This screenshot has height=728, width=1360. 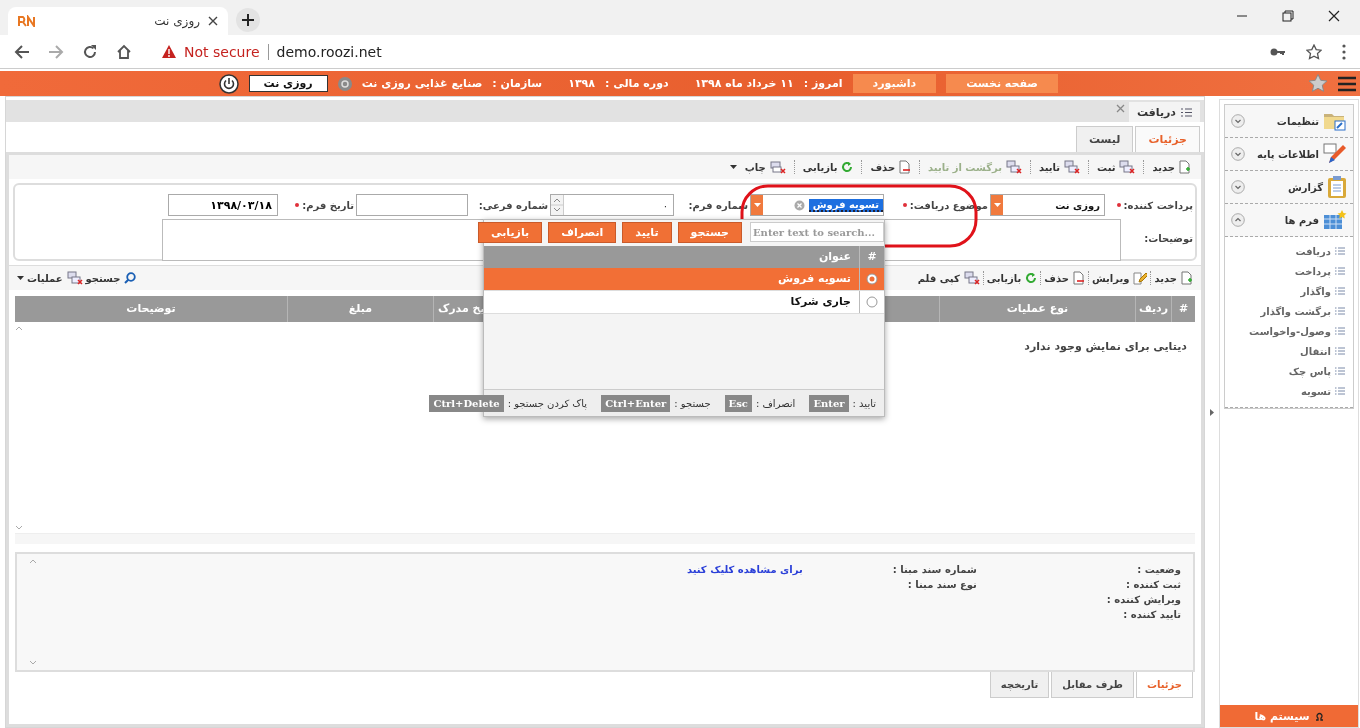 I want to click on sidebar-item: واگذار, so click(x=1289, y=291).